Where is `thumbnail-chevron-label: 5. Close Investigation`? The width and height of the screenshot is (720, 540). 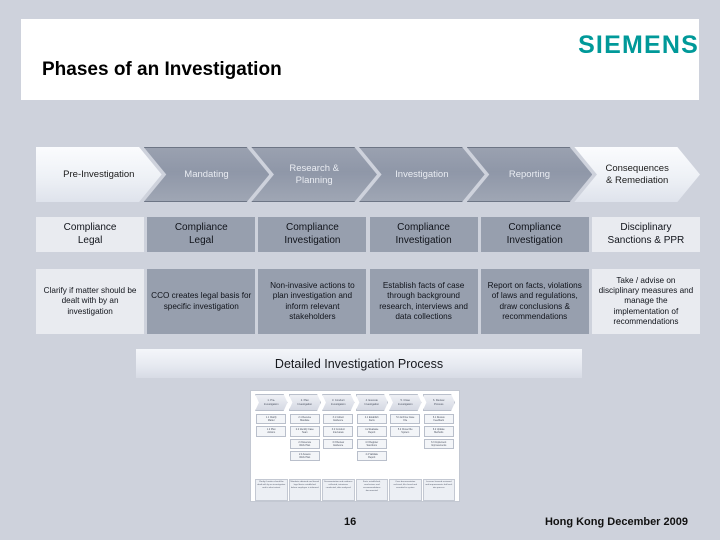
thumbnail-chevron-label: 5. Close Investigation is located at coordinates (405, 402).